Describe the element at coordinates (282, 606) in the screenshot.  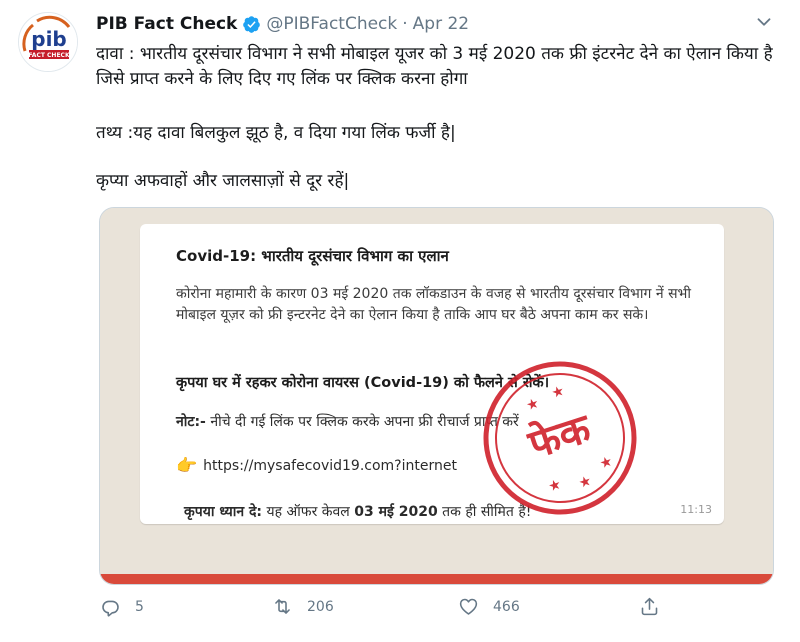
I see `retweet-icon` at that location.